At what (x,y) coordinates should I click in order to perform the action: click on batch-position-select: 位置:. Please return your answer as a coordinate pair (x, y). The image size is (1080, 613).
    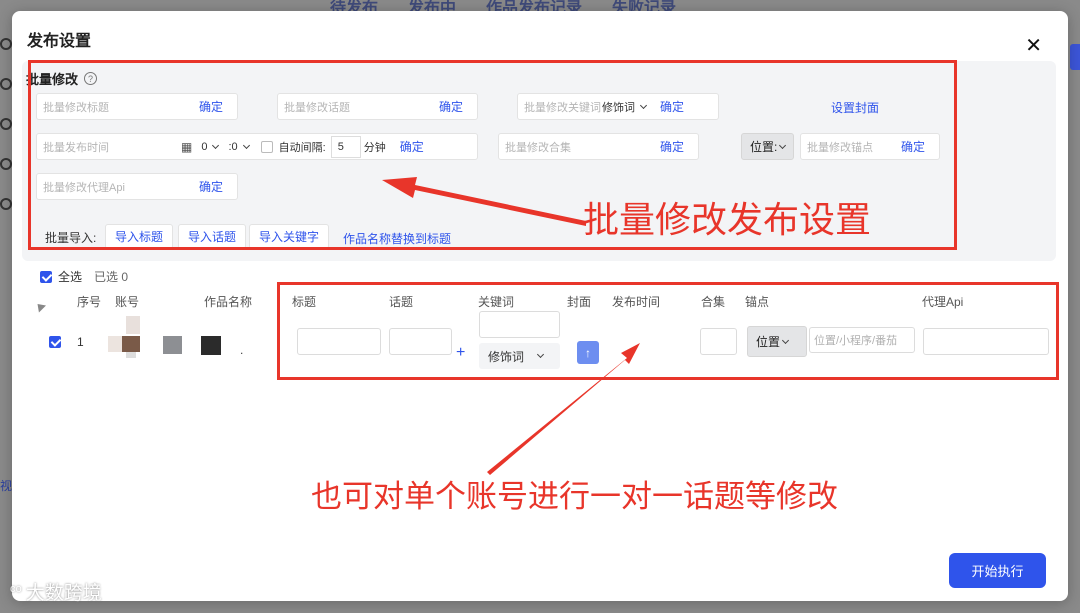
    Looking at the image, I should click on (768, 146).